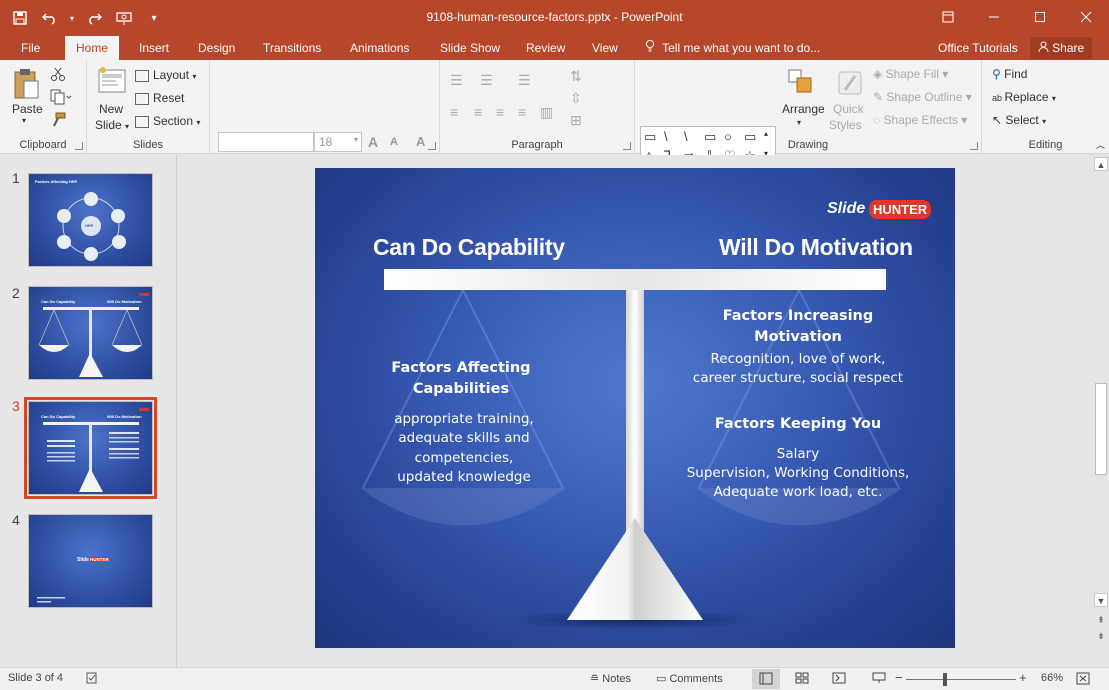 The height and width of the screenshot is (690, 1109). I want to click on scroll-down-icon: ▼, so click(1101, 600).